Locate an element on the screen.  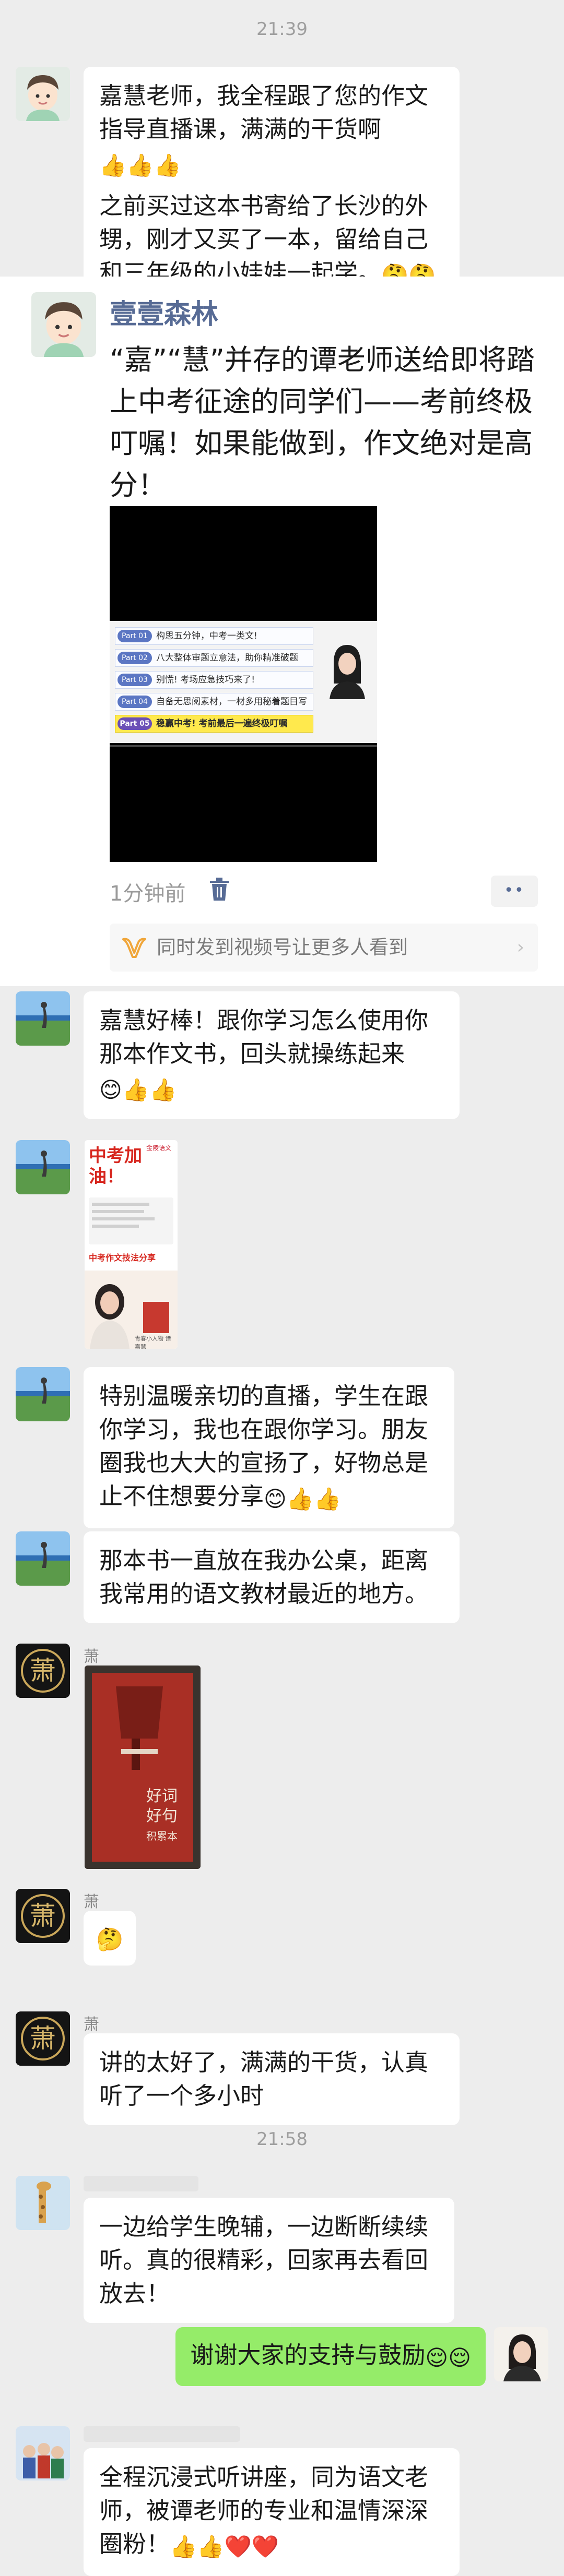
share-text: 同时发到视频号让更多人看到 is located at coordinates (283, 947).